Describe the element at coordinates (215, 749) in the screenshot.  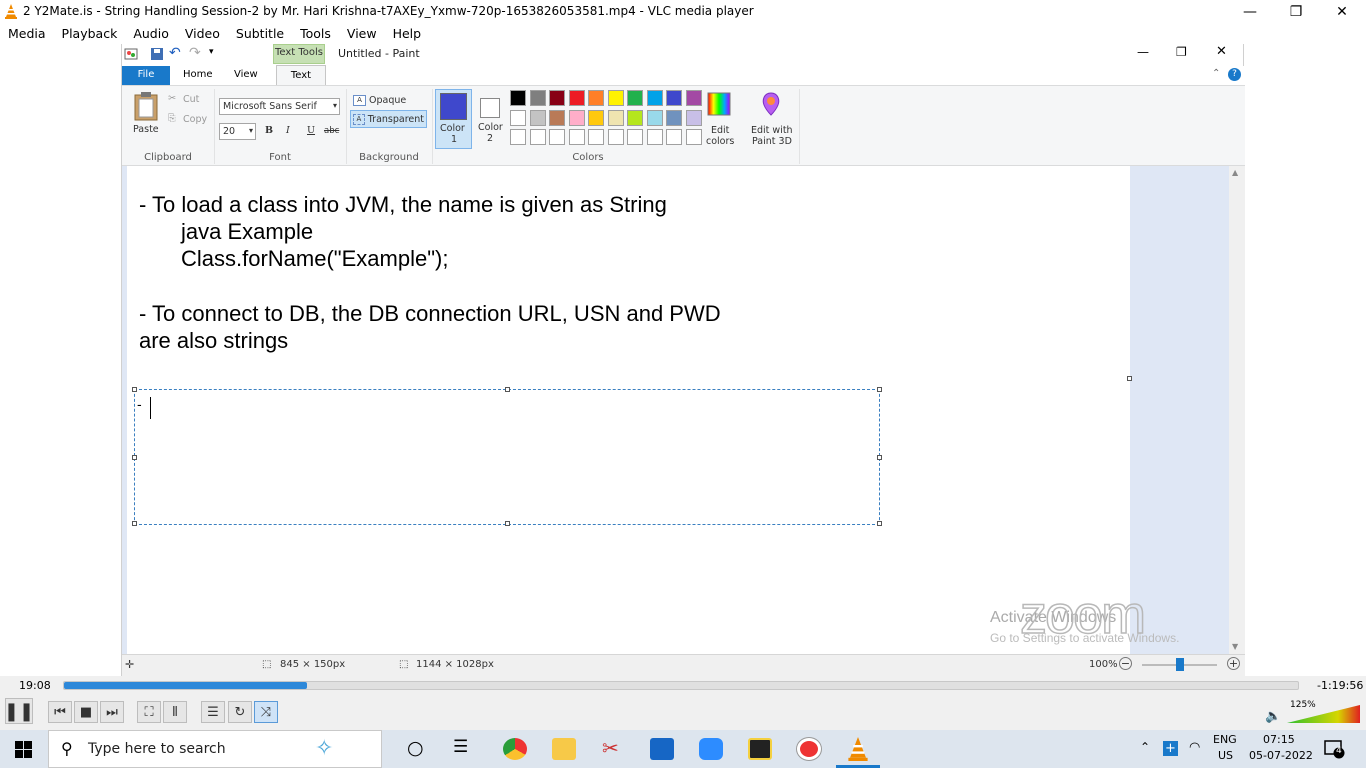
I see `taskbar-search-box: ⚲ Type here to search ✧` at that location.